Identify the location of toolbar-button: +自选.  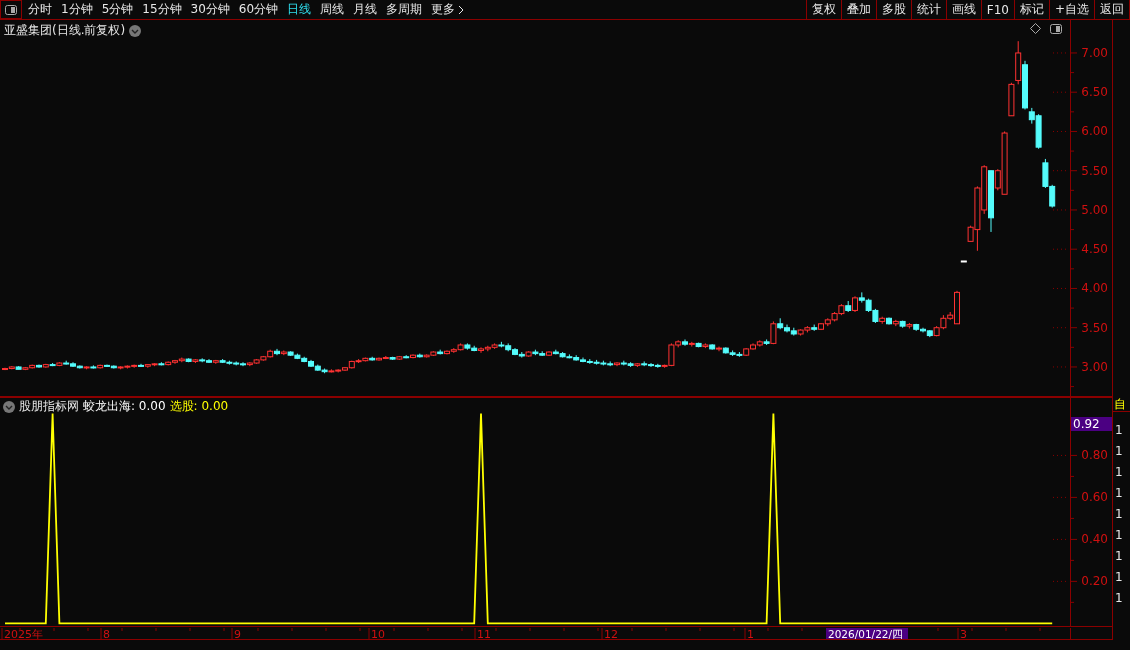
(1071, 9).